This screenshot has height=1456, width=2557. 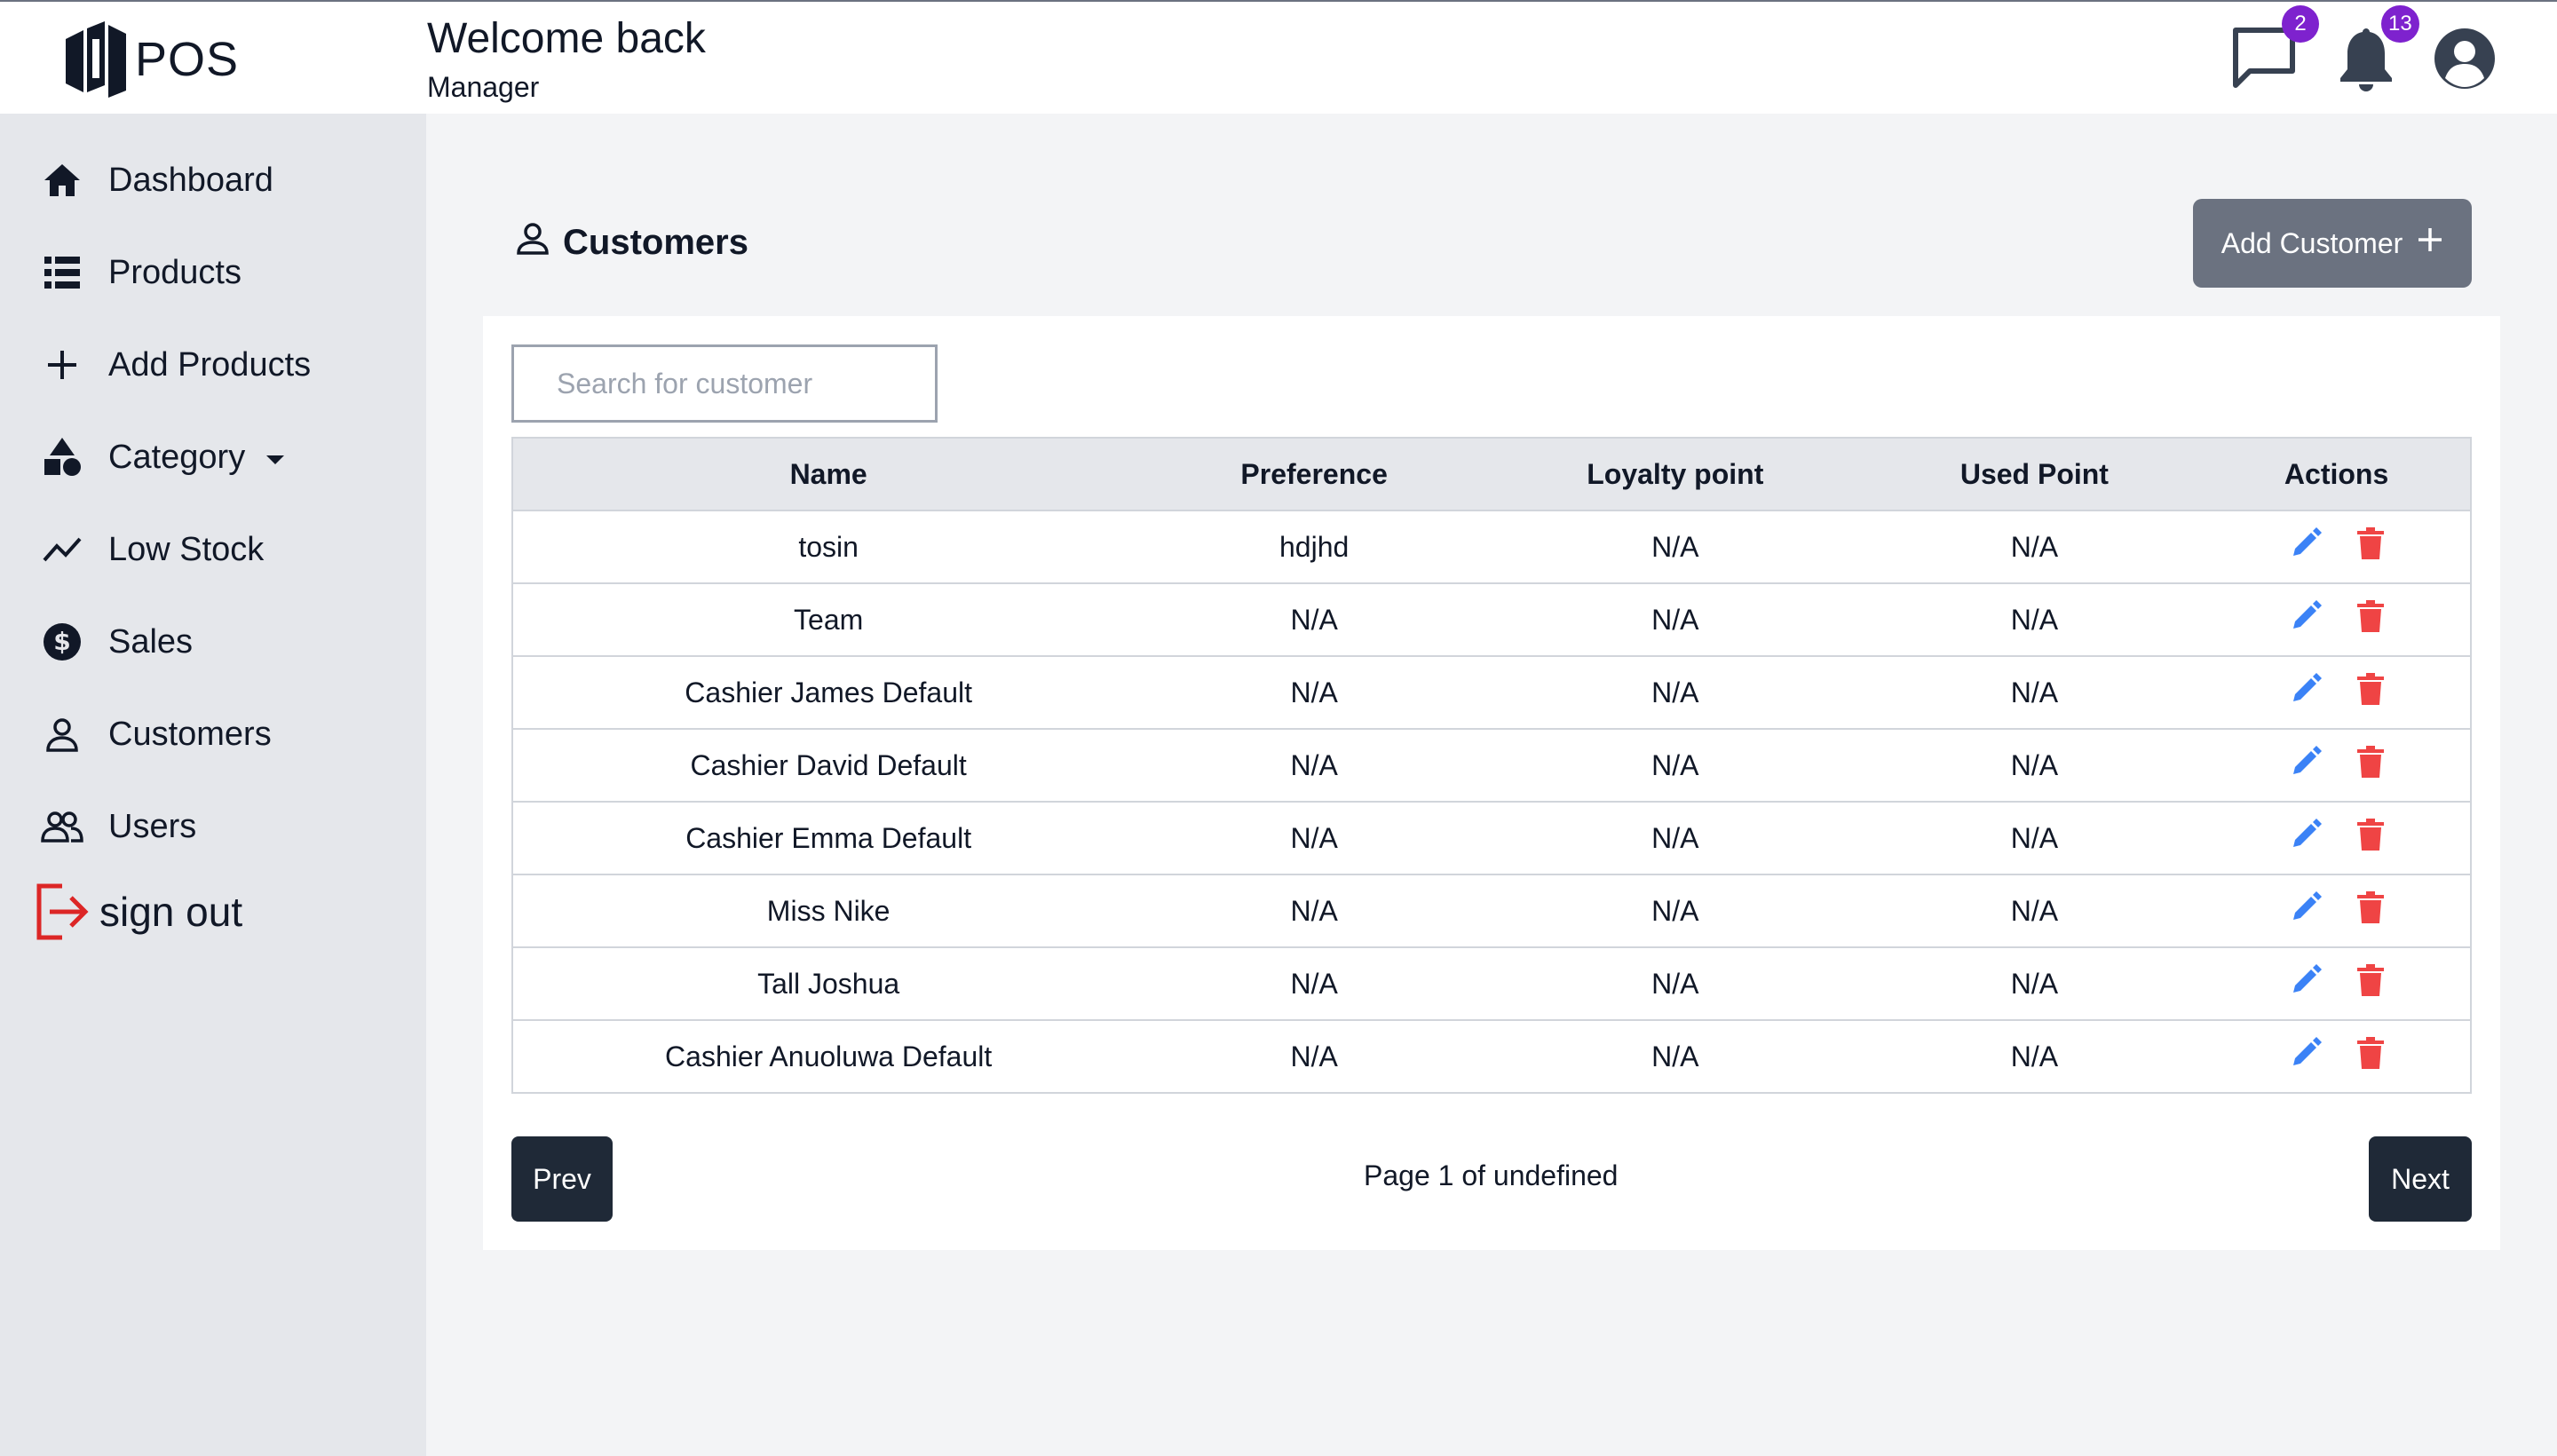 What do you see at coordinates (828, 474) in the screenshot?
I see `column-header-name: Name` at bounding box center [828, 474].